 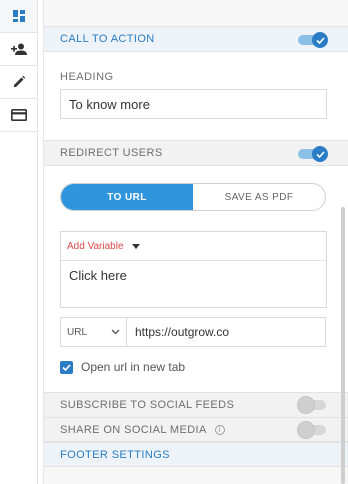 I want to click on call-to-action-toggle, so click(x=313, y=40).